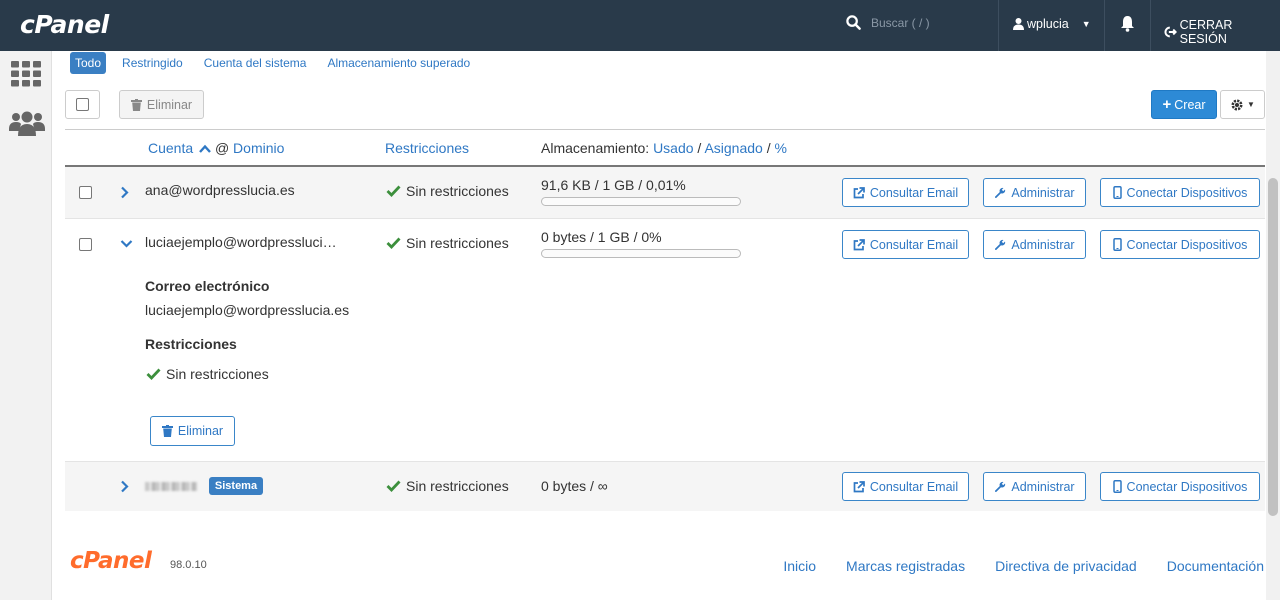  Describe the element at coordinates (192, 431) in the screenshot. I see `delete-account-button: Eliminar` at that location.